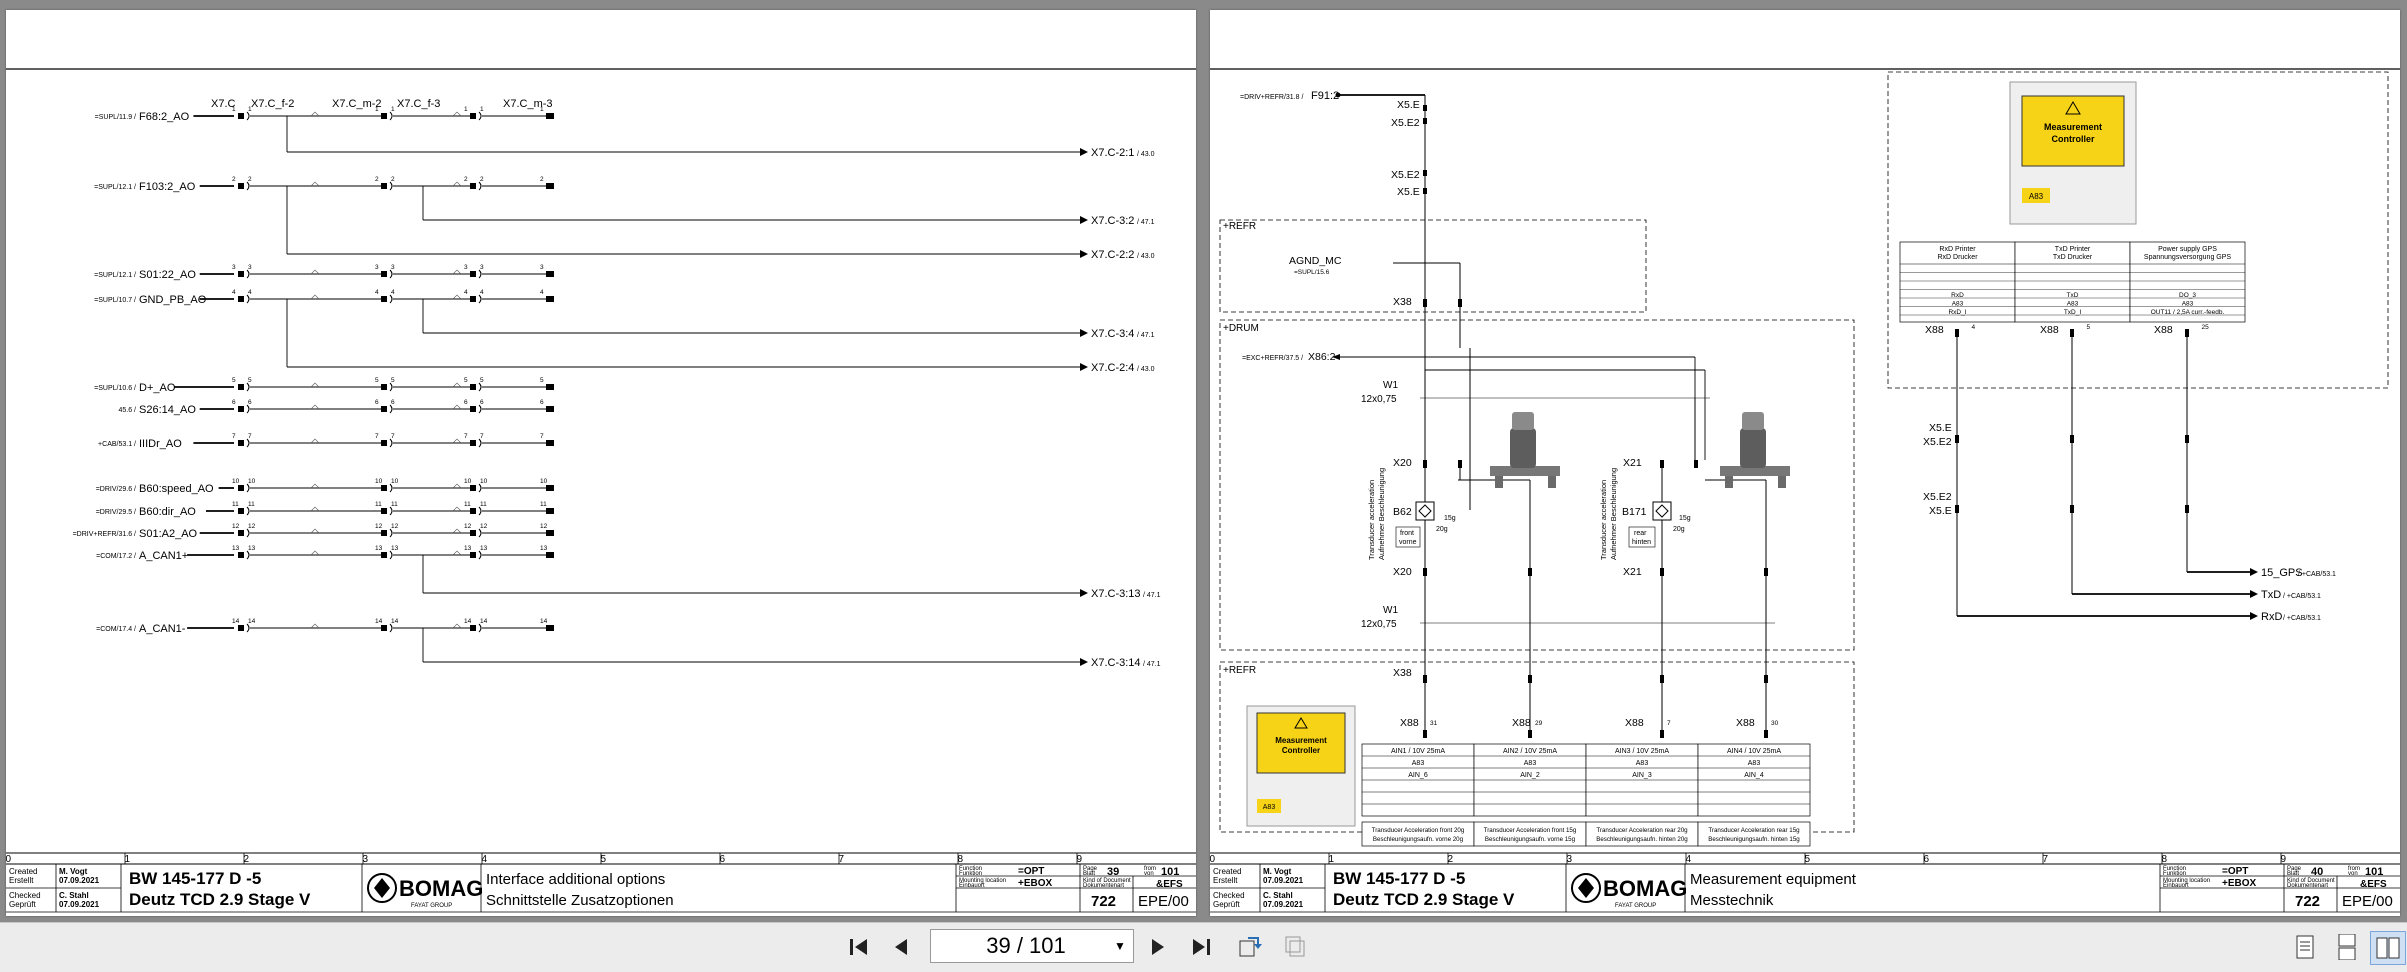  I want to click on wire-ref: =COM/17.4 /, so click(116, 629).